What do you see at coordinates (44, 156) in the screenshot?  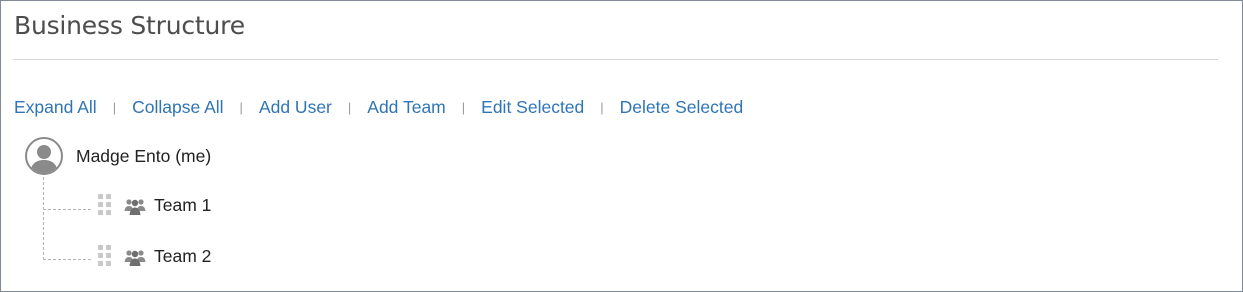 I see `user-avatar-icon` at bounding box center [44, 156].